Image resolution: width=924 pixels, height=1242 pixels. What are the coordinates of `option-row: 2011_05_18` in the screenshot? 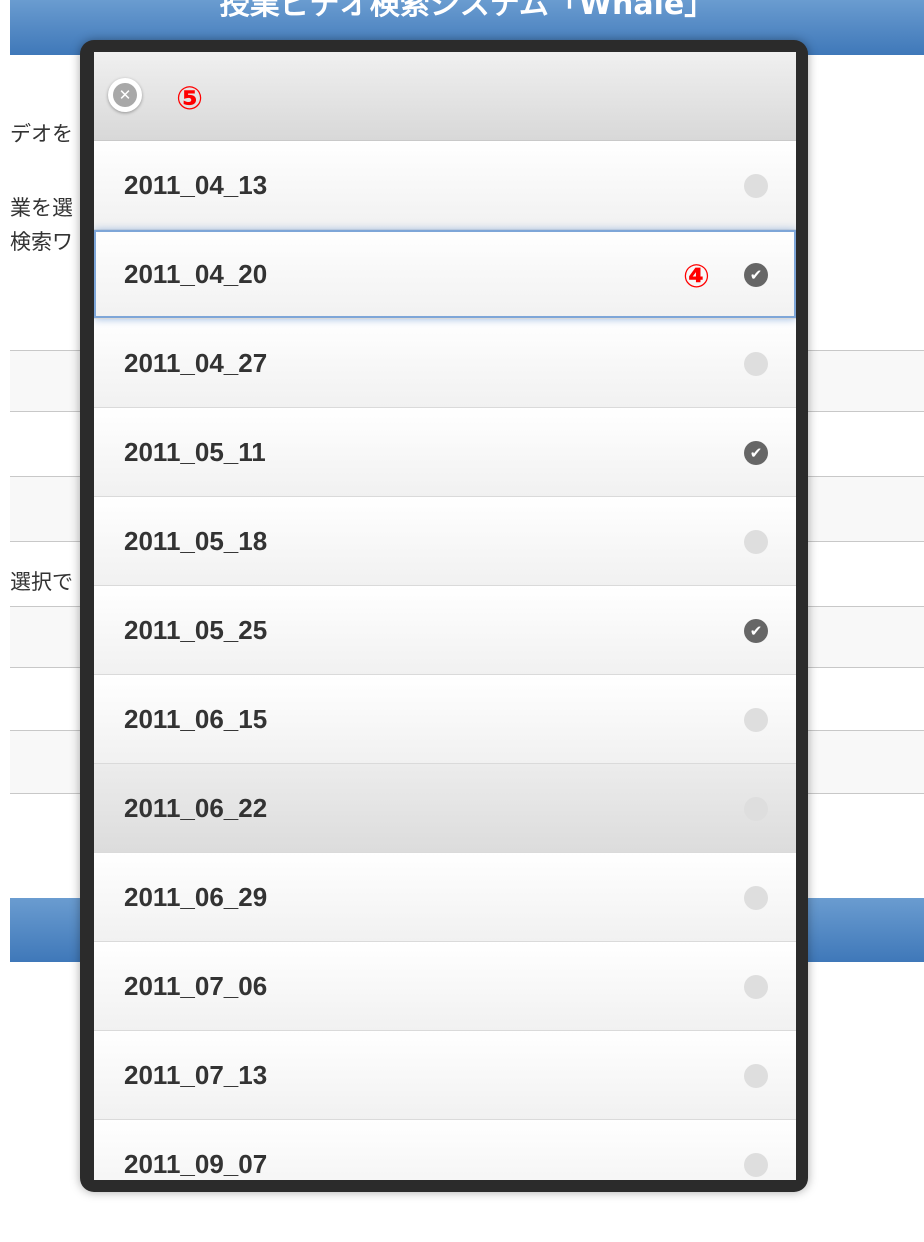 It's located at (445, 541).